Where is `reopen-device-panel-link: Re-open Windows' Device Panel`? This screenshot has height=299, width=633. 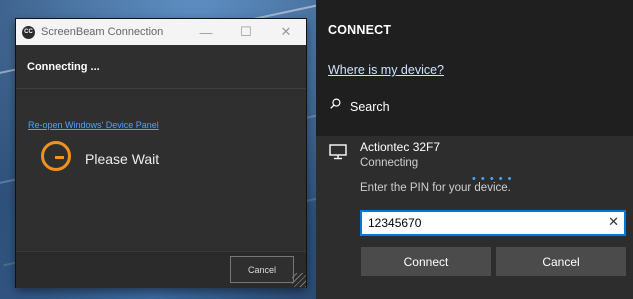 reopen-device-panel-link: Re-open Windows' Device Panel is located at coordinates (93, 125).